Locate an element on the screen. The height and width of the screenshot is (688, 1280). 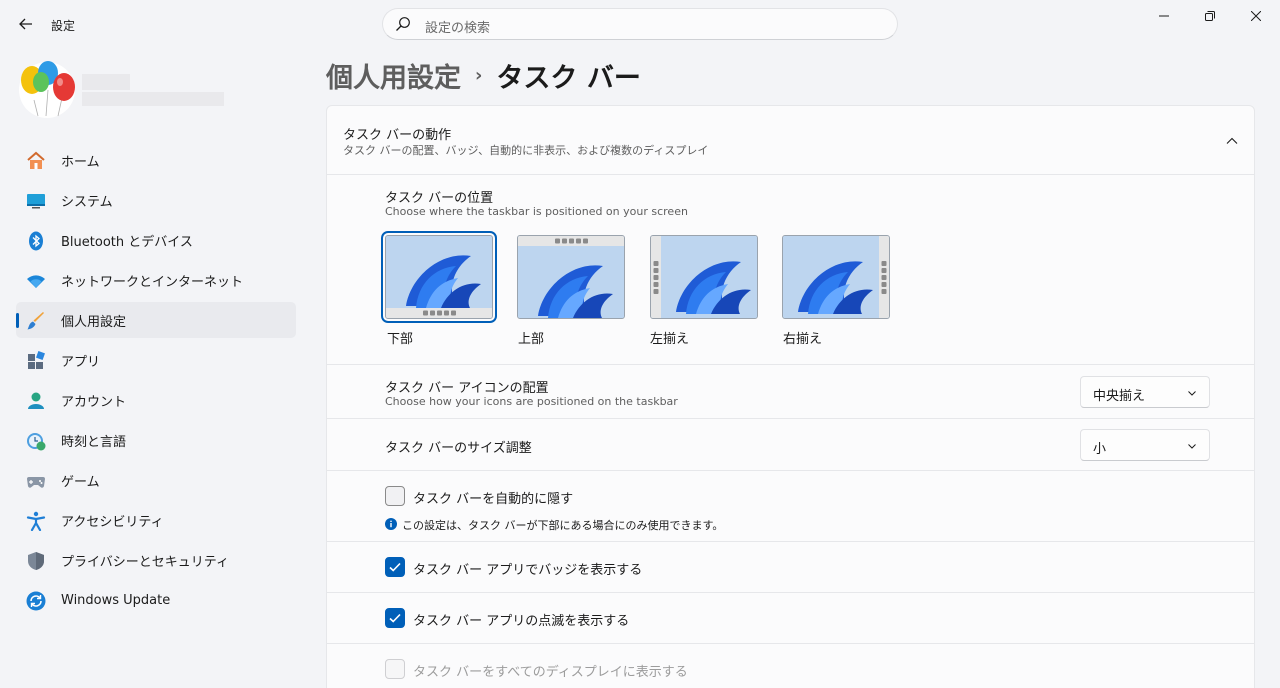
sidebar-item-privacy: プライバシーとセキュリティ is located at coordinates (156, 560).